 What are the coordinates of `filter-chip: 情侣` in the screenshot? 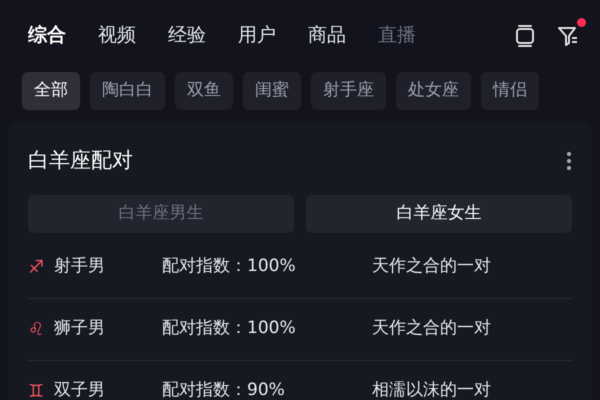 It's located at (510, 91).